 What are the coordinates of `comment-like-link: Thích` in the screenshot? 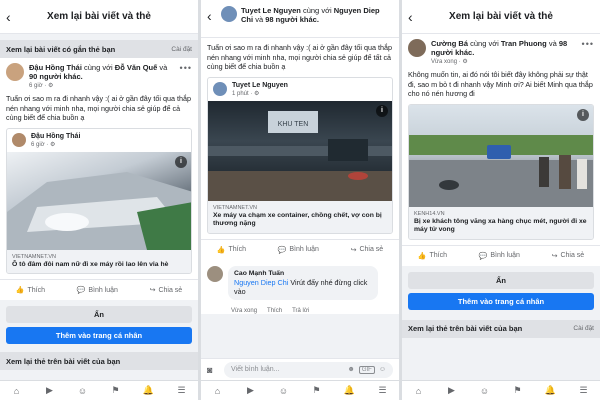 It's located at (274, 311).